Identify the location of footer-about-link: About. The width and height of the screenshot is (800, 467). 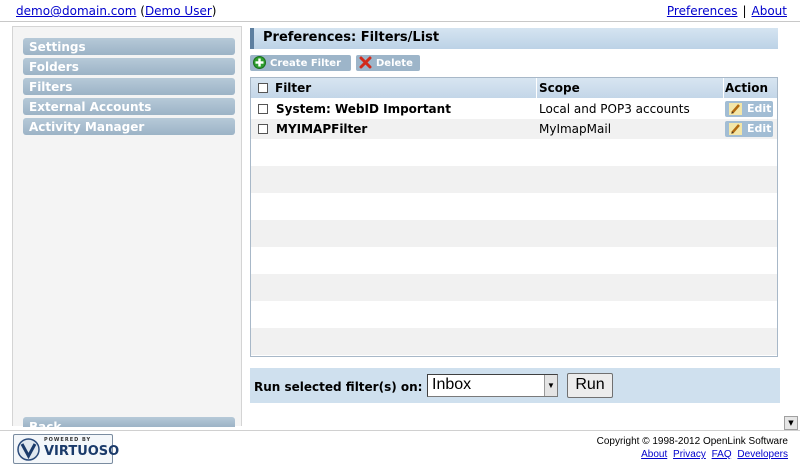
(654, 454).